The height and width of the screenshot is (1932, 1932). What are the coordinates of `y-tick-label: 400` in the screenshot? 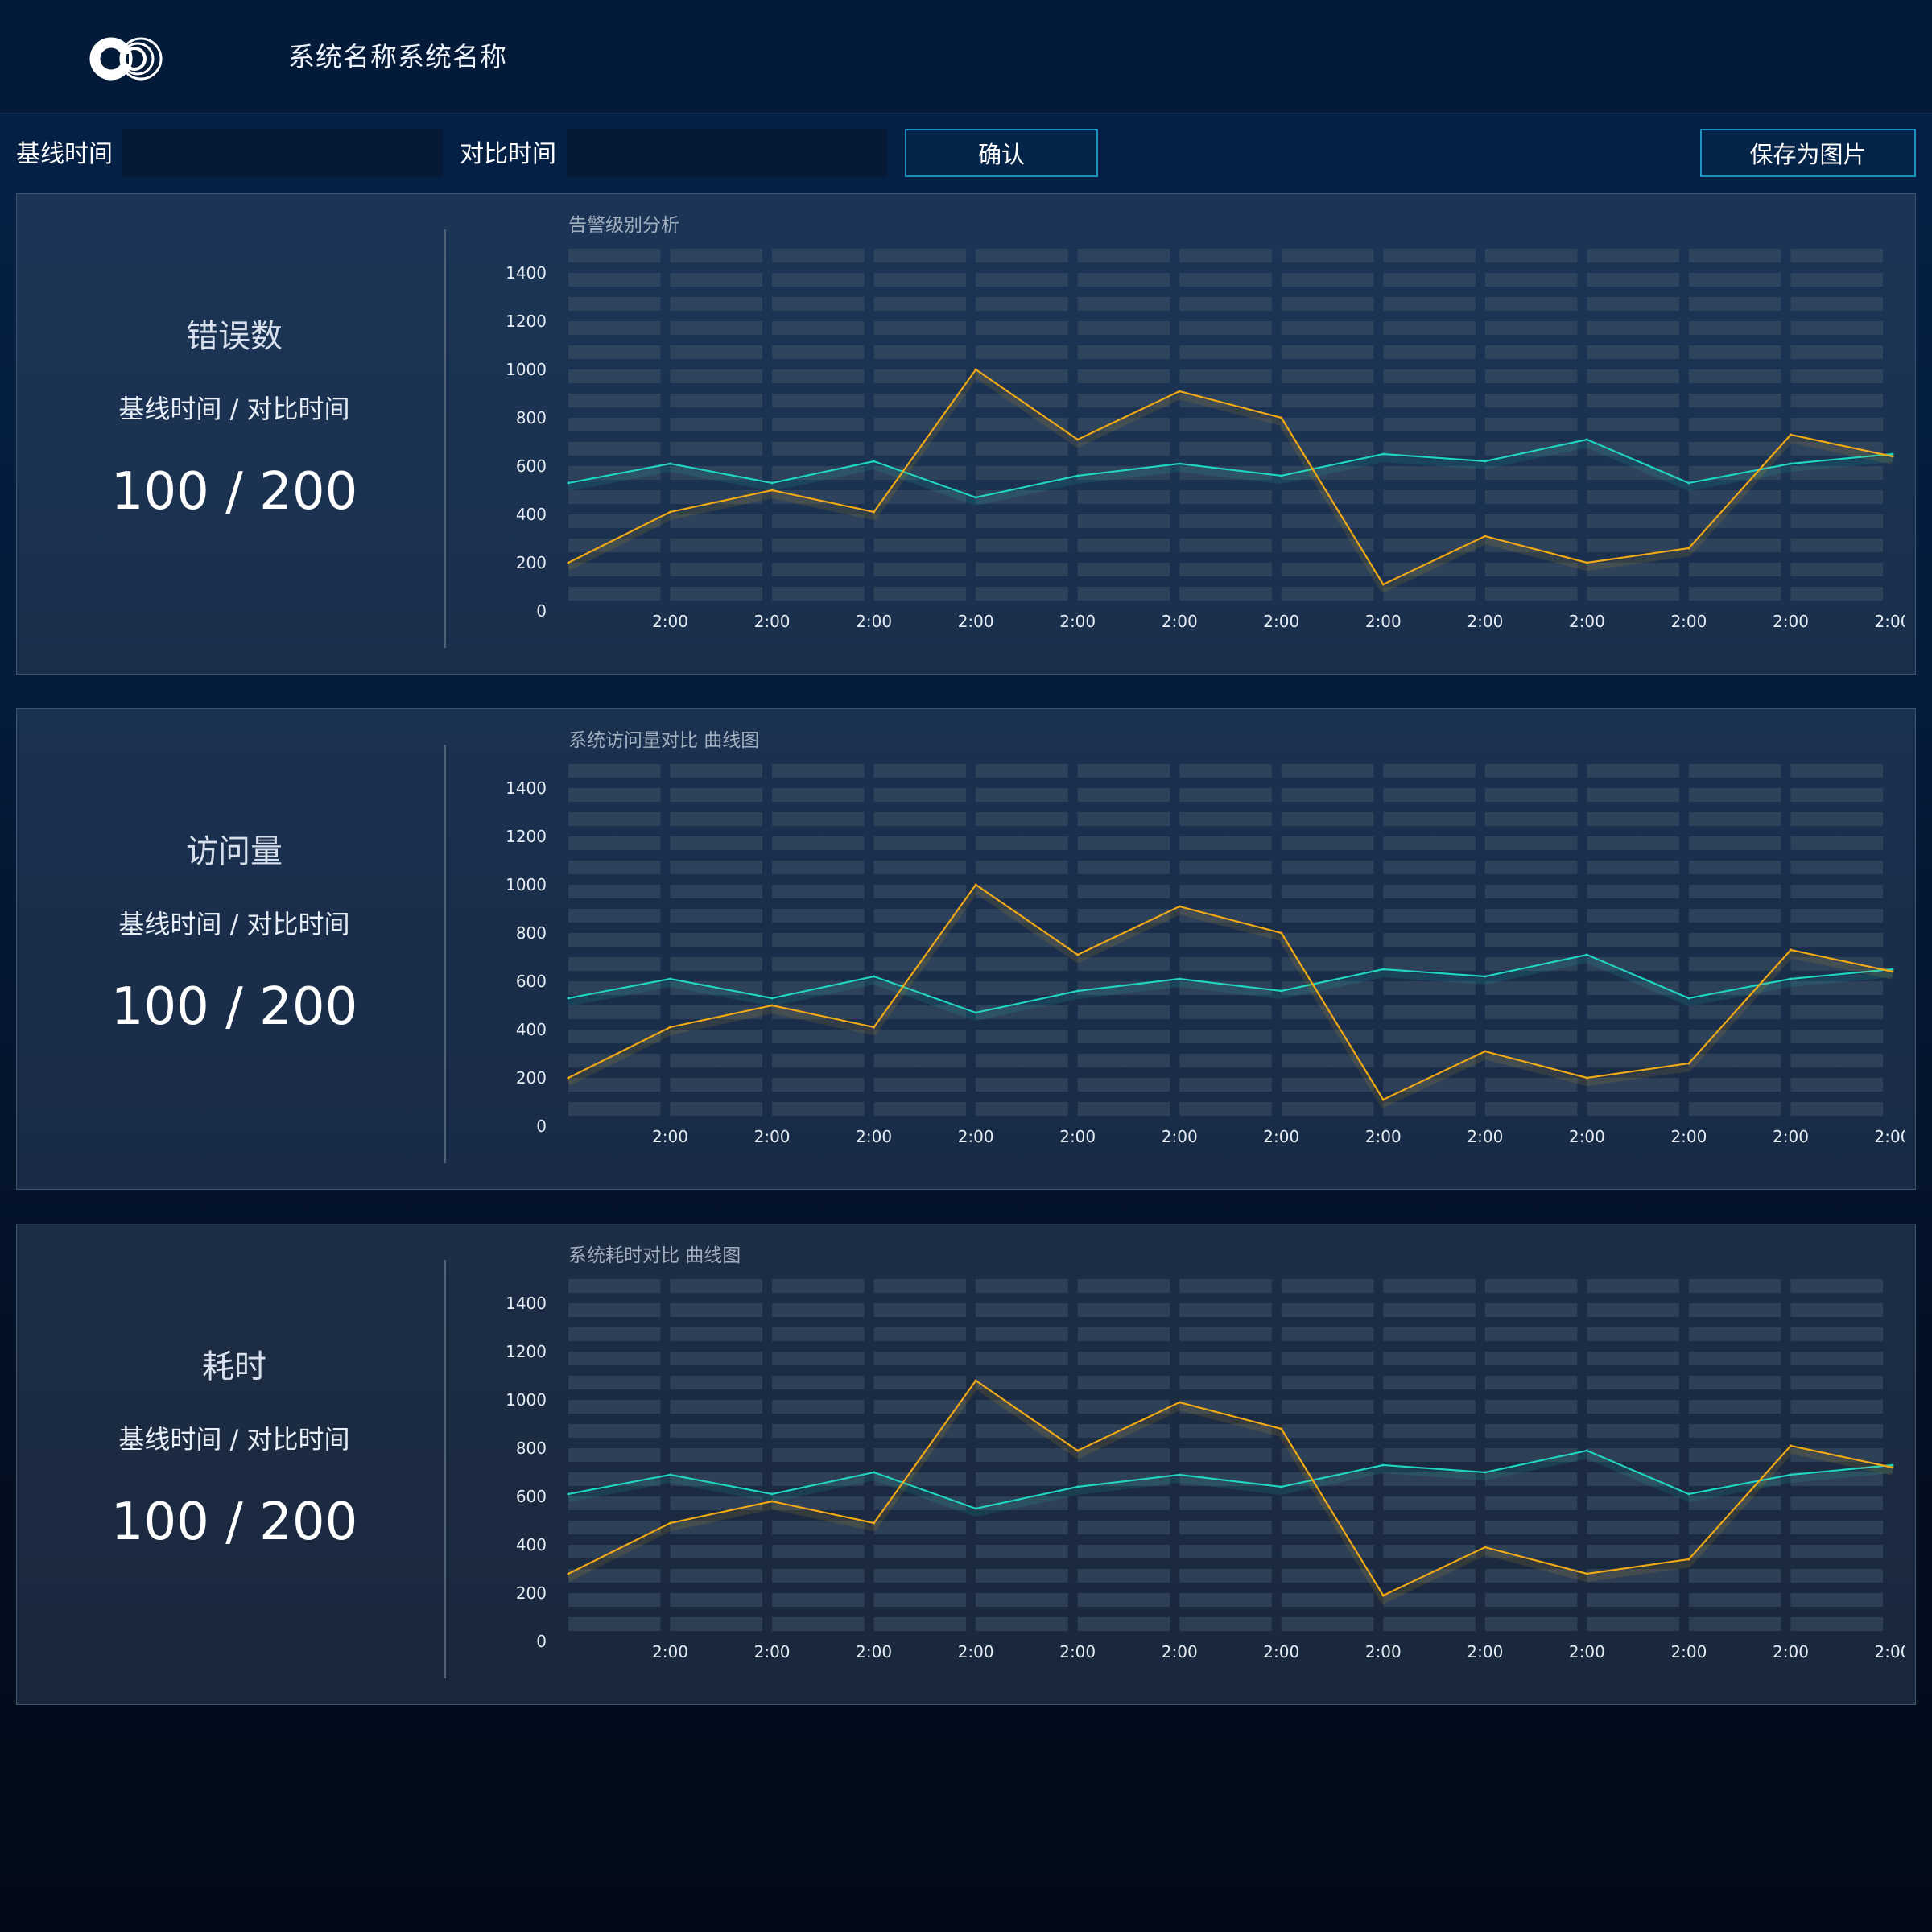 It's located at (531, 1544).